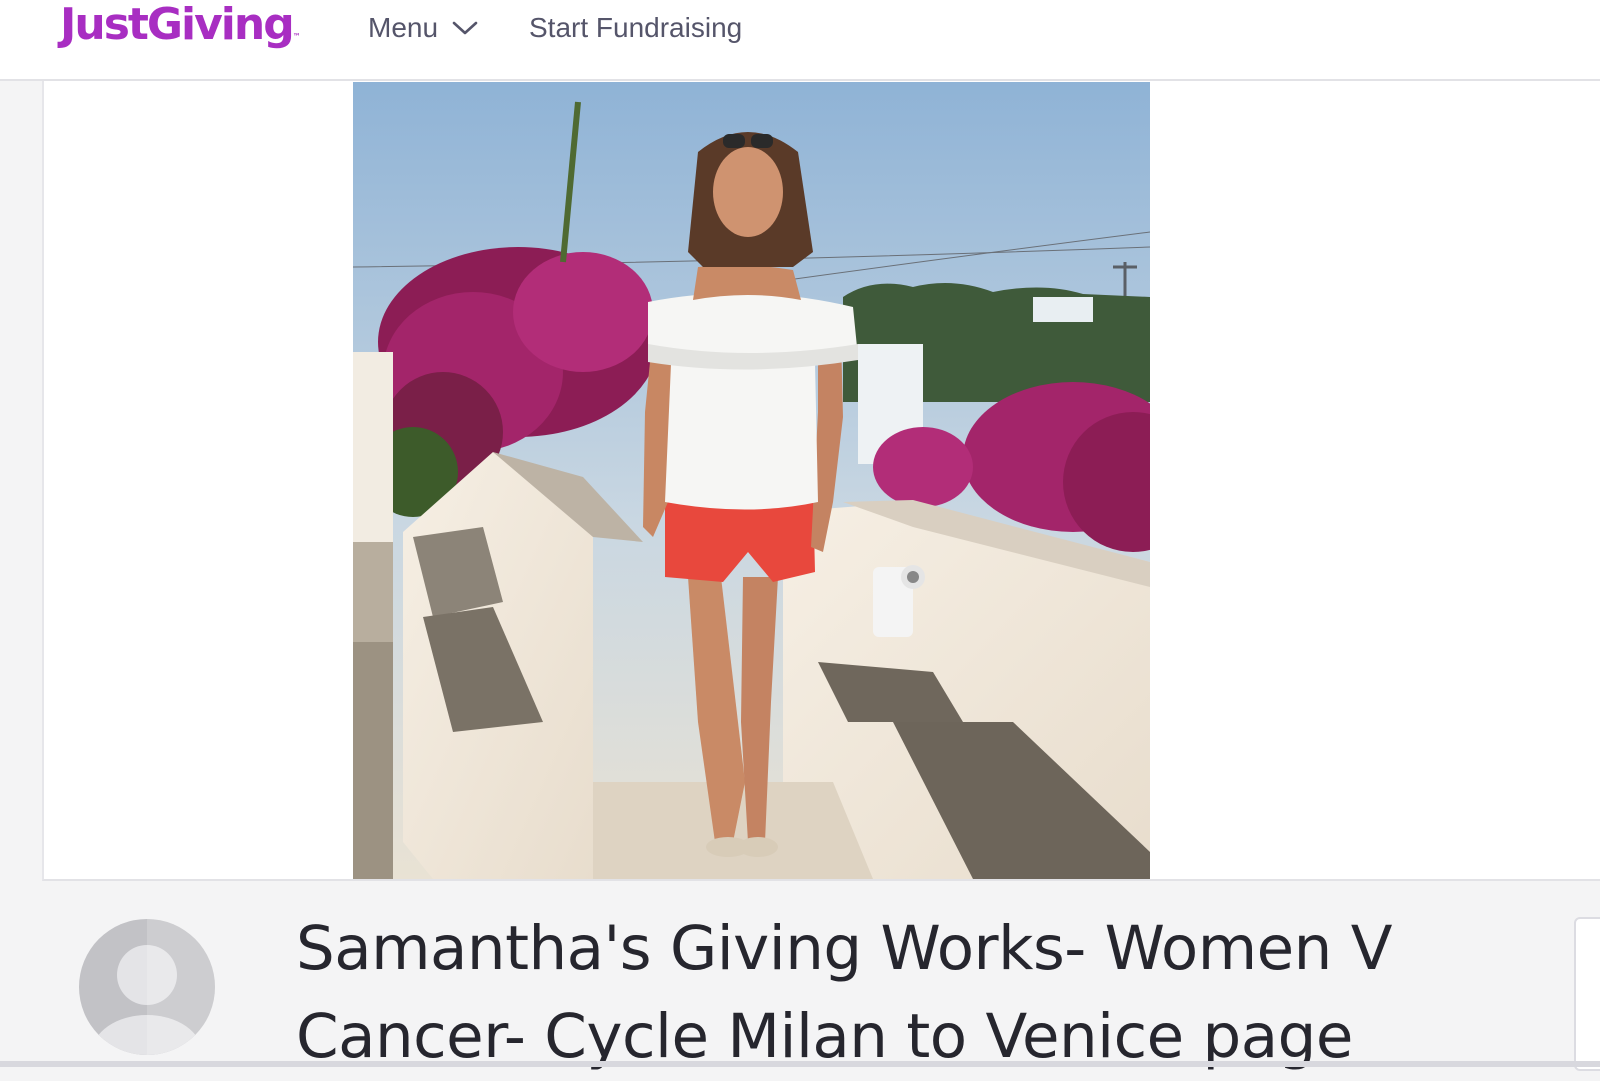 The height and width of the screenshot is (1081, 1600). I want to click on bottom-divider, so click(800, 1064).